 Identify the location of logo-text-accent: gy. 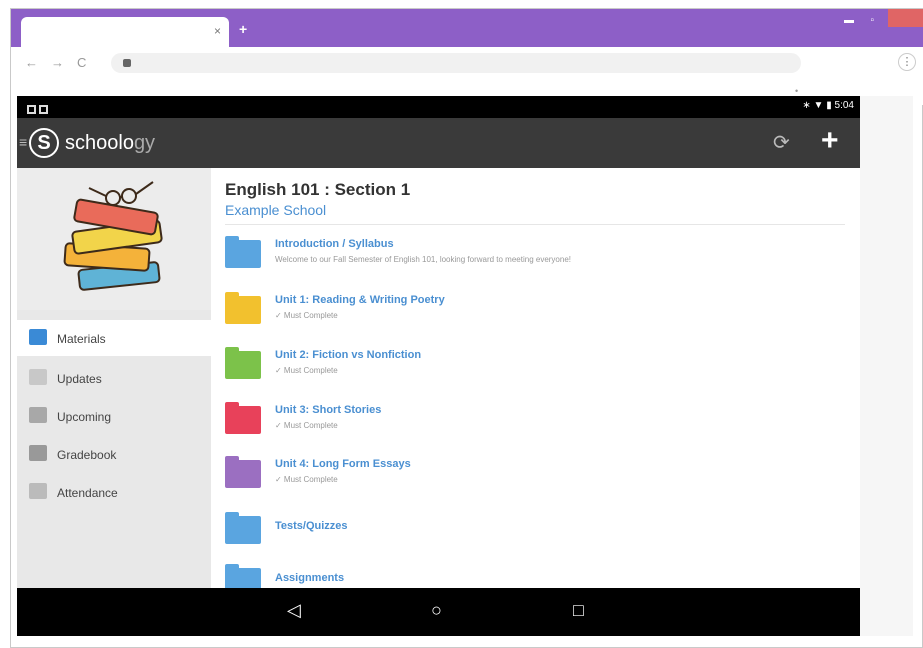
(144, 143).